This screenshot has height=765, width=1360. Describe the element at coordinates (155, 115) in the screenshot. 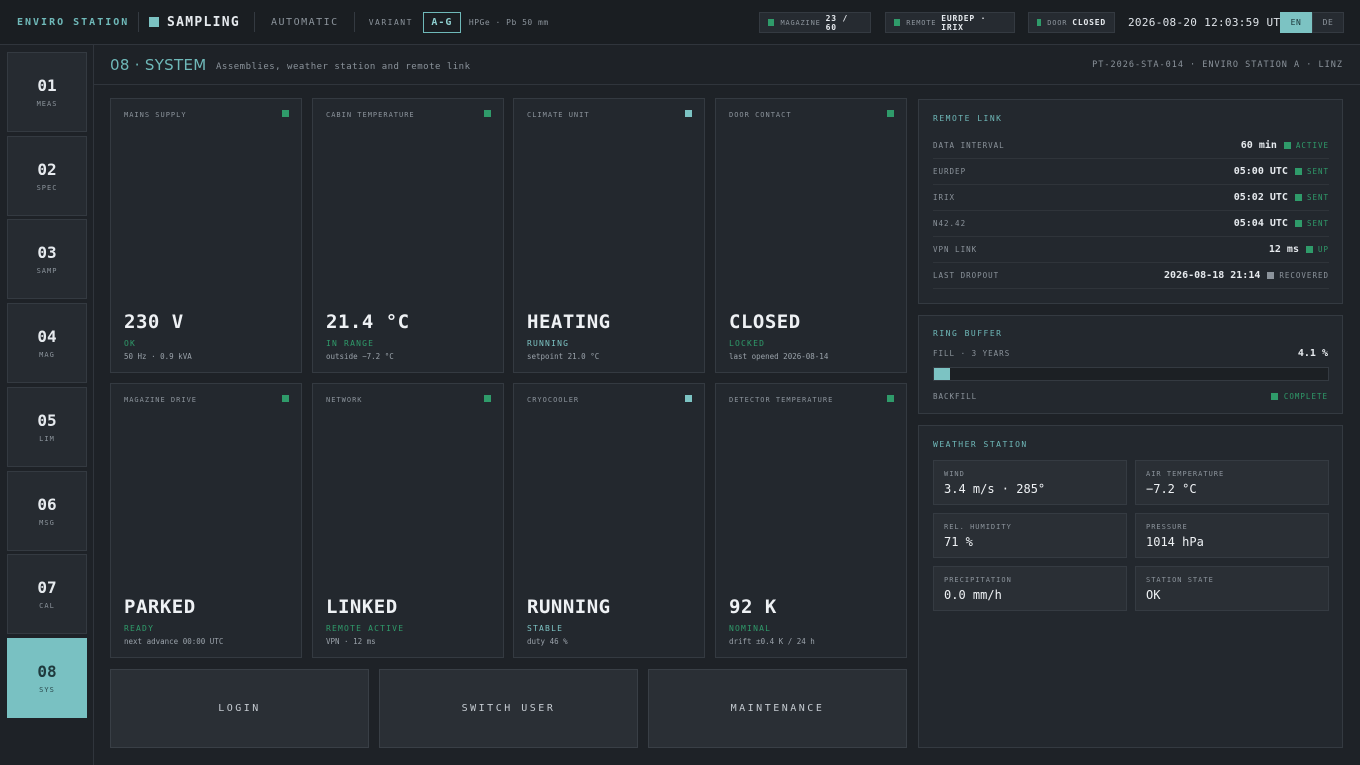

I see `tile-caption: MAINS SUPPLY` at that location.